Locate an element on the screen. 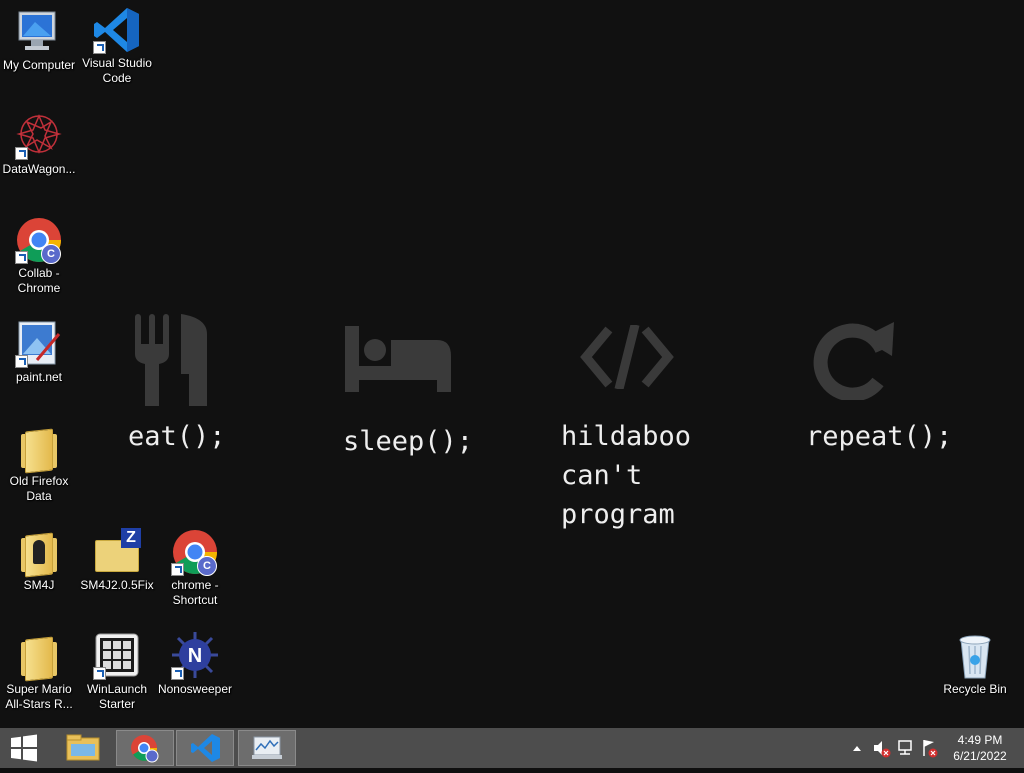 Image resolution: width=1024 pixels, height=773 pixels. network-error-icon is located at coordinates (905, 747).